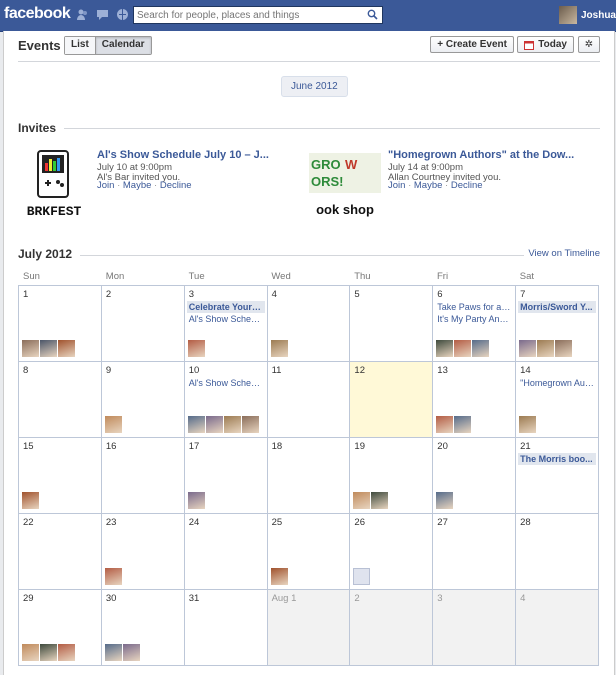 Image resolution: width=616 pixels, height=675 pixels. I want to click on calendar-day-cell: 27, so click(475, 552).